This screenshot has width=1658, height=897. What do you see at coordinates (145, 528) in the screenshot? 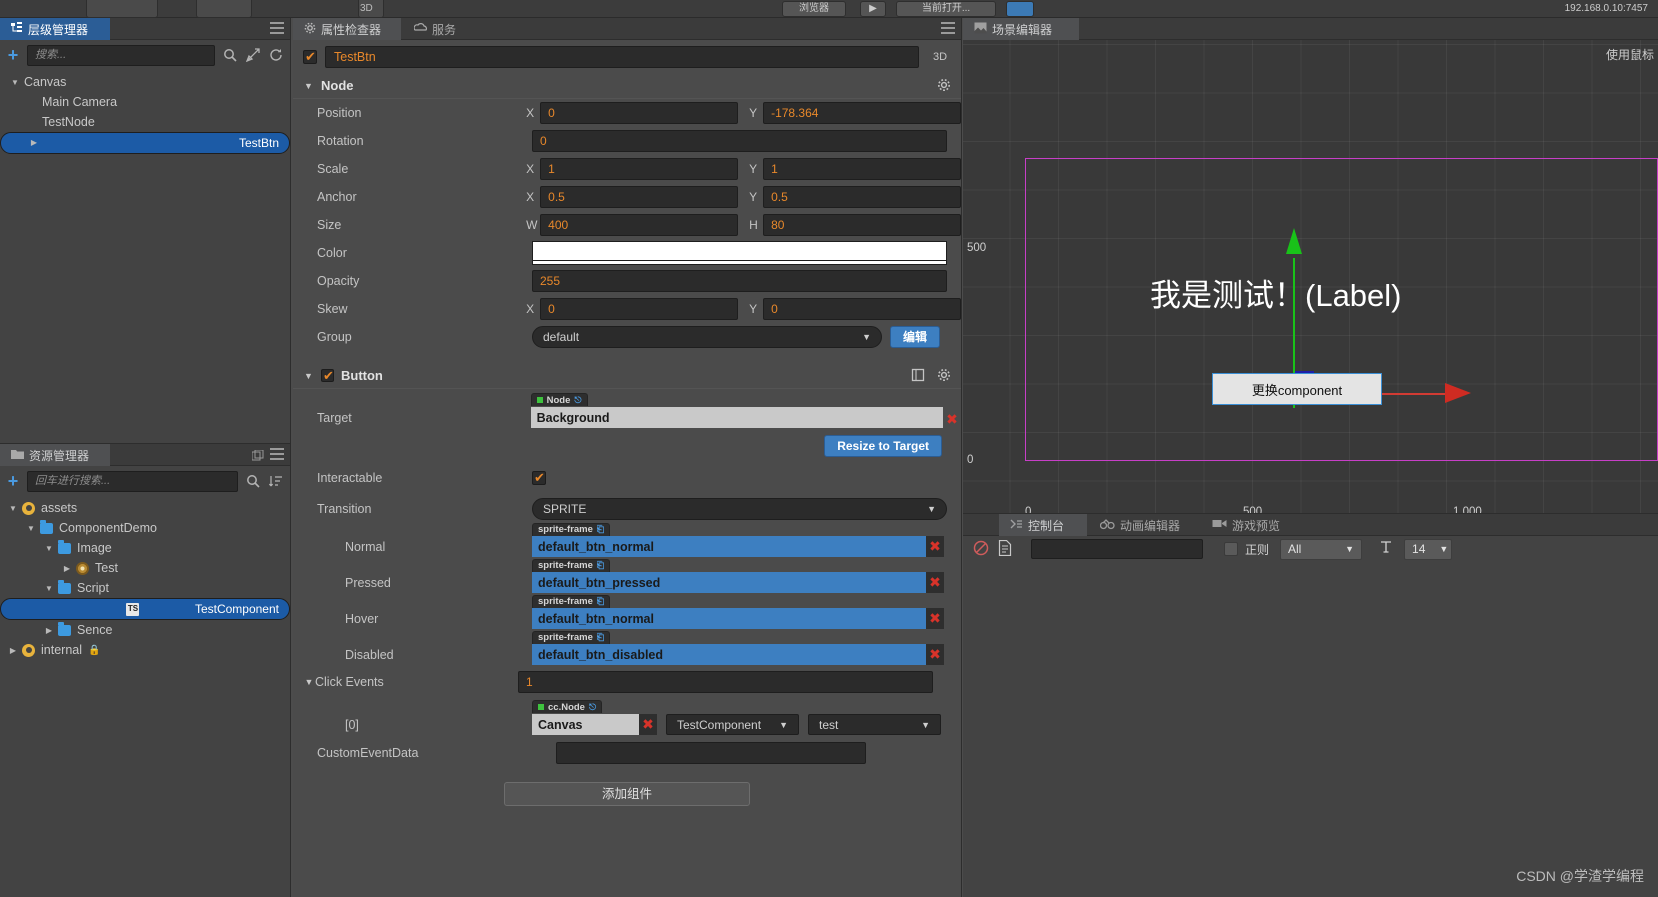
I see `asset-node-componentdemo: ComponentDemo` at bounding box center [145, 528].